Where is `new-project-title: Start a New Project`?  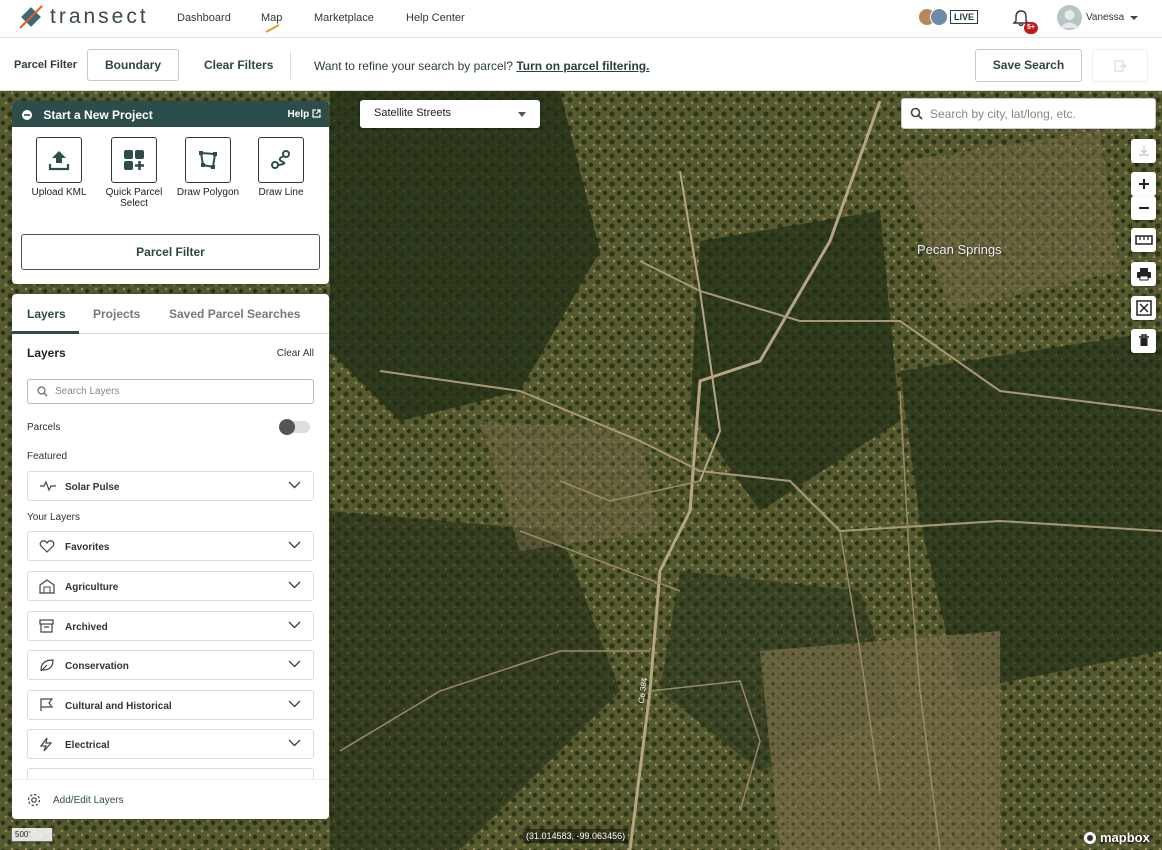 new-project-title: Start a New Project is located at coordinates (98, 115).